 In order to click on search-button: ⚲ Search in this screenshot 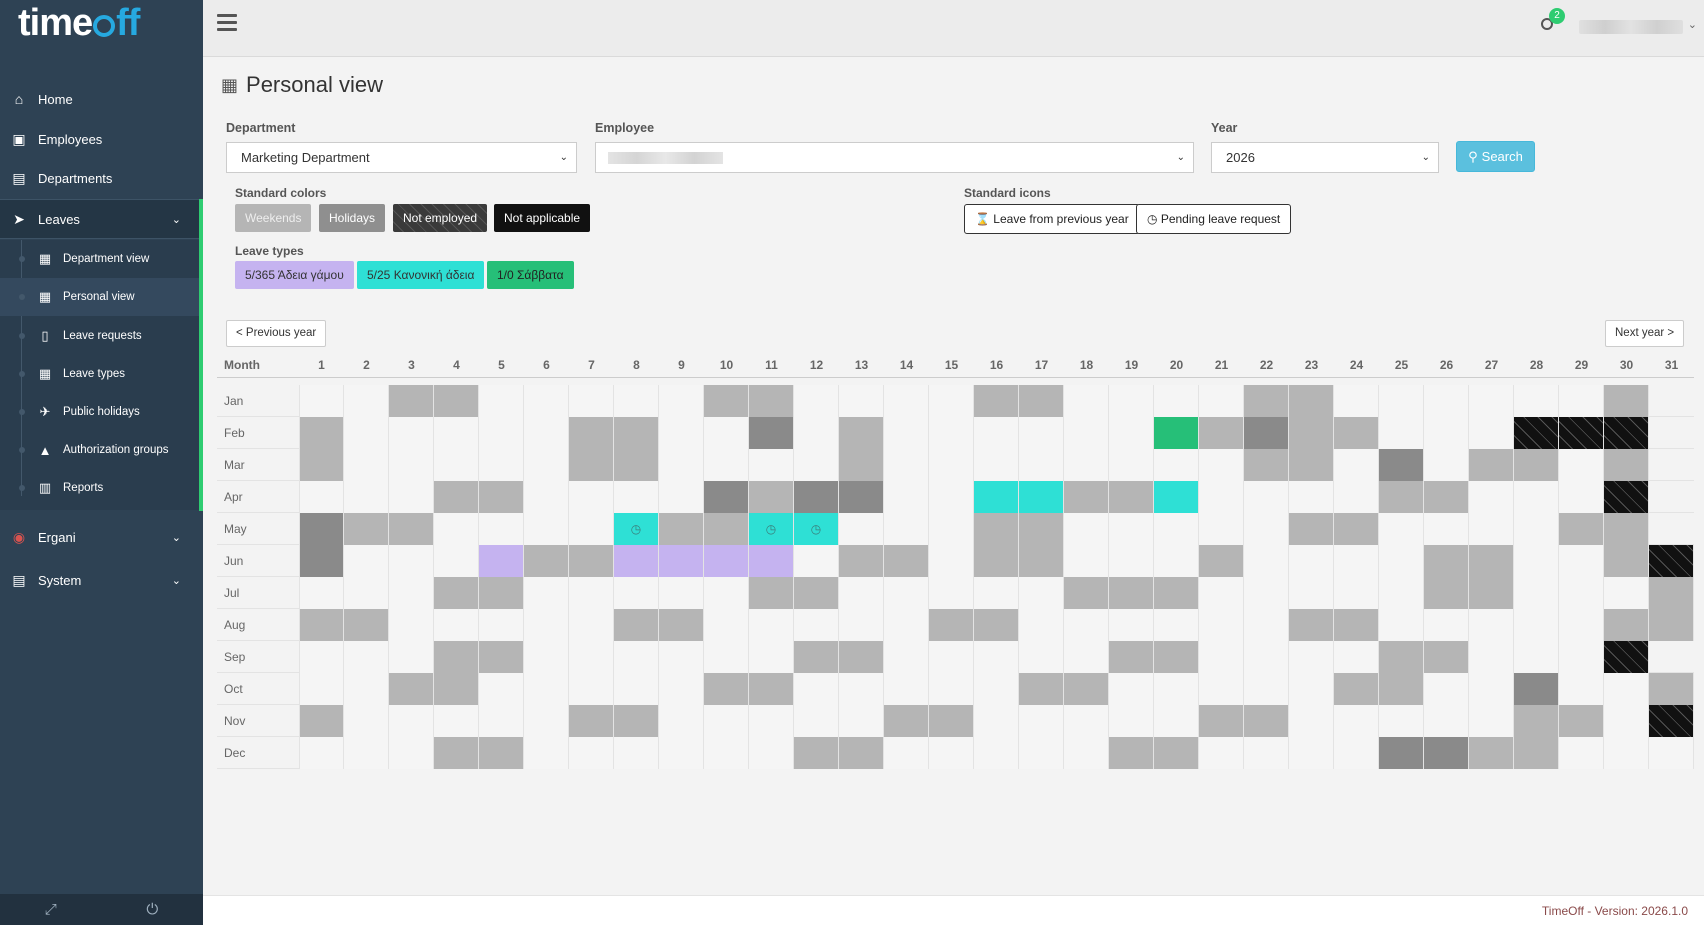, I will do `click(1495, 156)`.